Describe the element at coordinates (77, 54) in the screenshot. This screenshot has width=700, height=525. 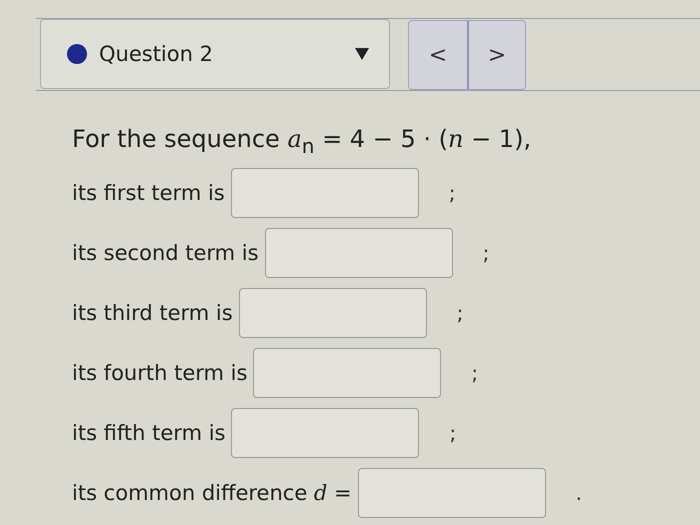
I see `status-dot-icon` at that location.